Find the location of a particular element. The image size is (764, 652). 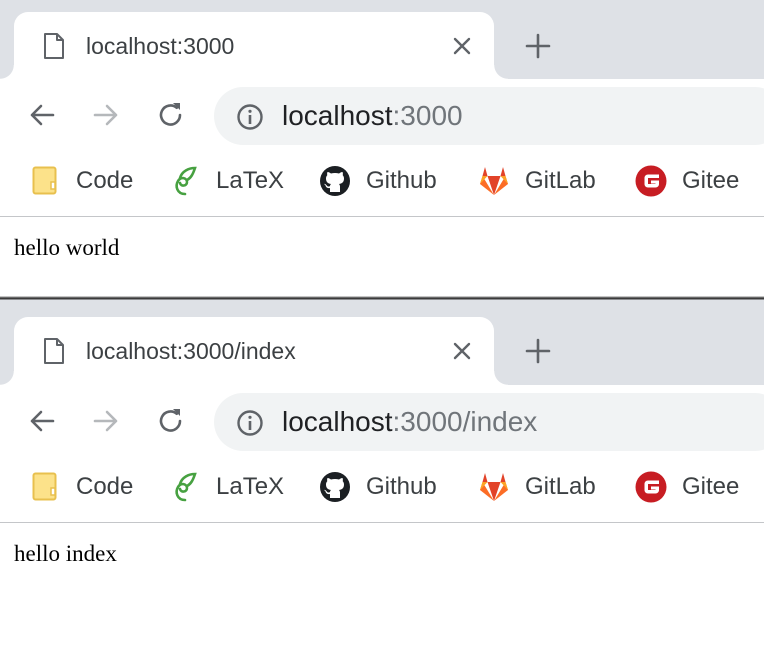

address-bar: localhost:3000/index is located at coordinates (489, 422).